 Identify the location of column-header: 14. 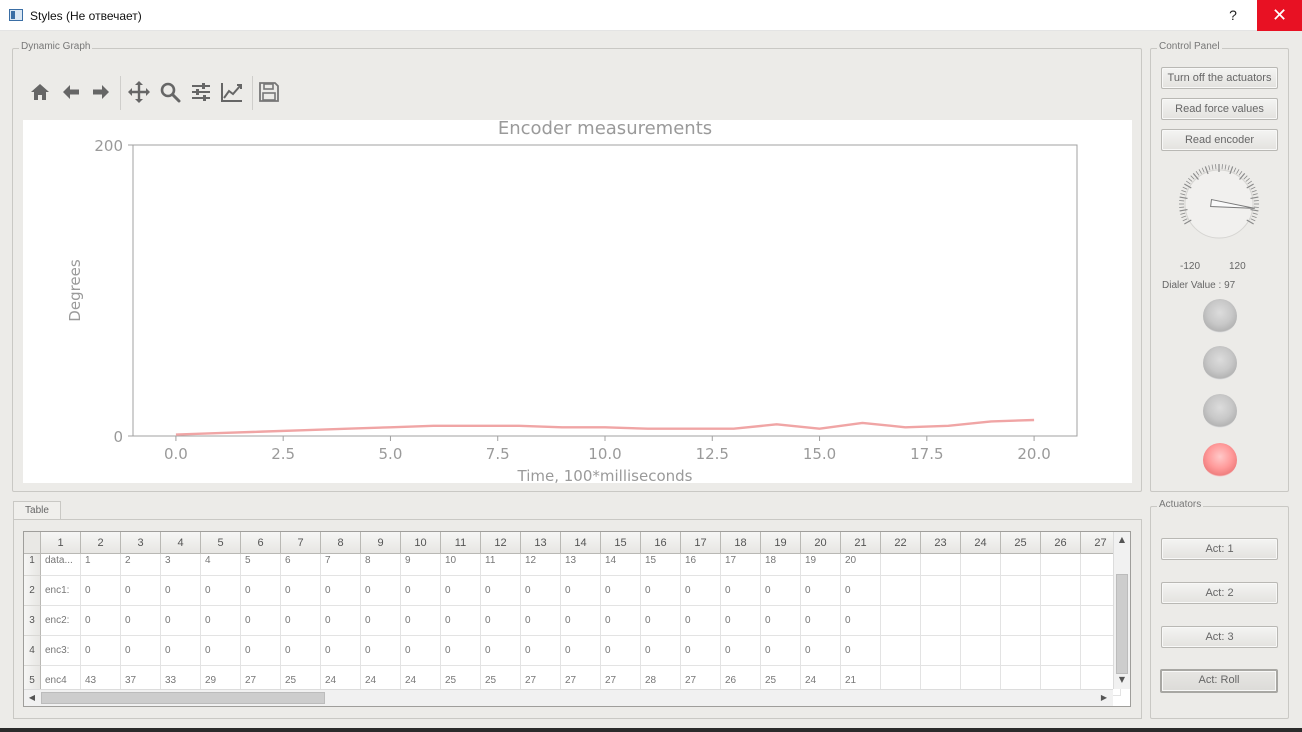
(581, 543).